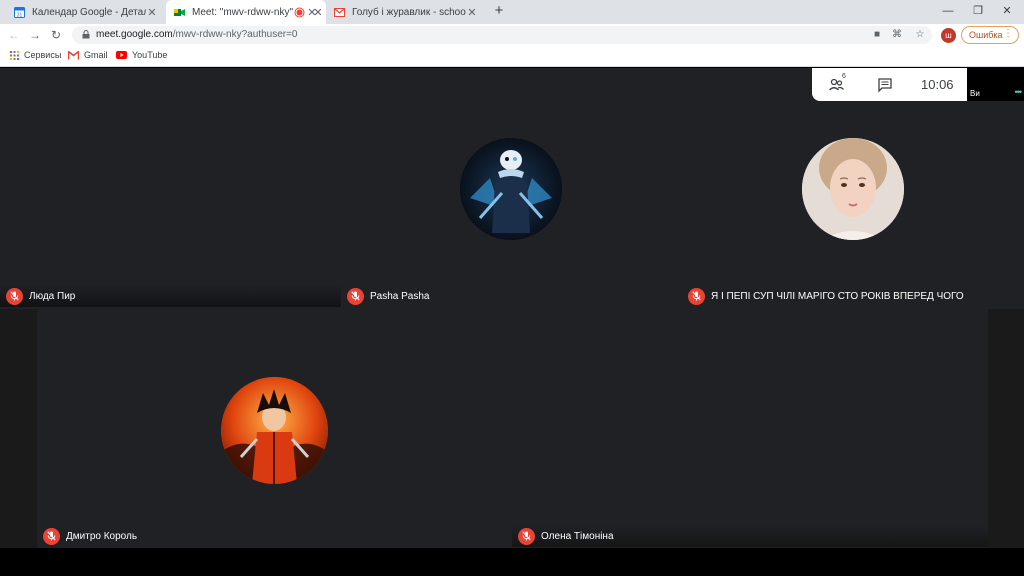  I want to click on forward-button: →, so click(35, 35).